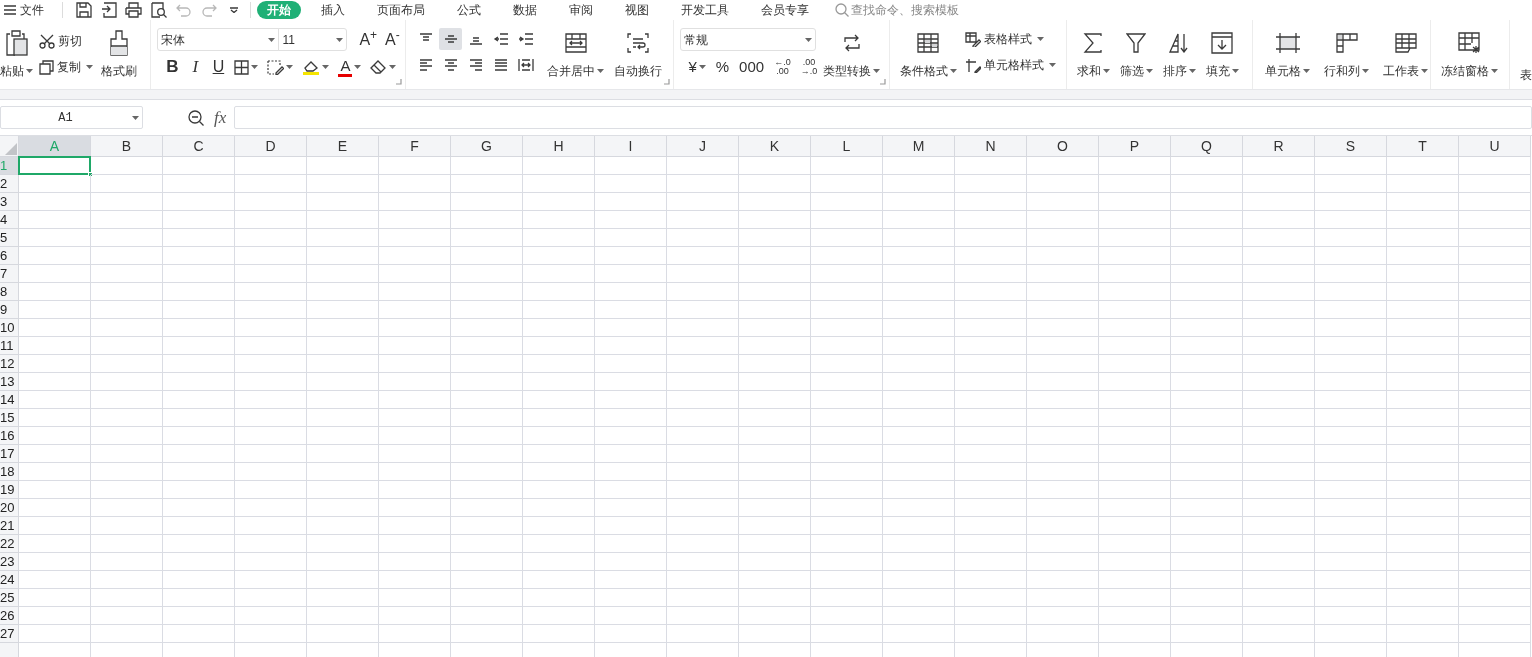 The image size is (1532, 657). What do you see at coordinates (199, 146) in the screenshot?
I see `column-header: C` at bounding box center [199, 146].